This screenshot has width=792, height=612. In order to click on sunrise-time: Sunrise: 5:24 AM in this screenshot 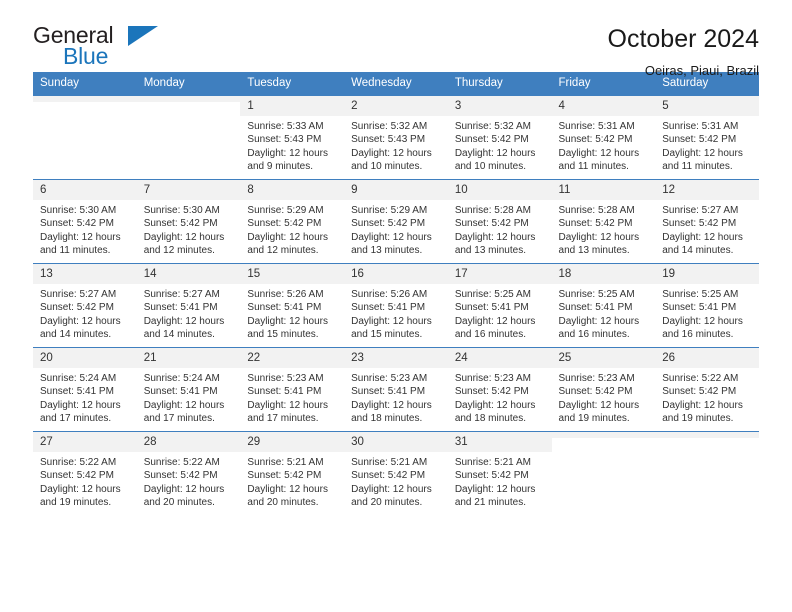, I will do `click(78, 378)`.